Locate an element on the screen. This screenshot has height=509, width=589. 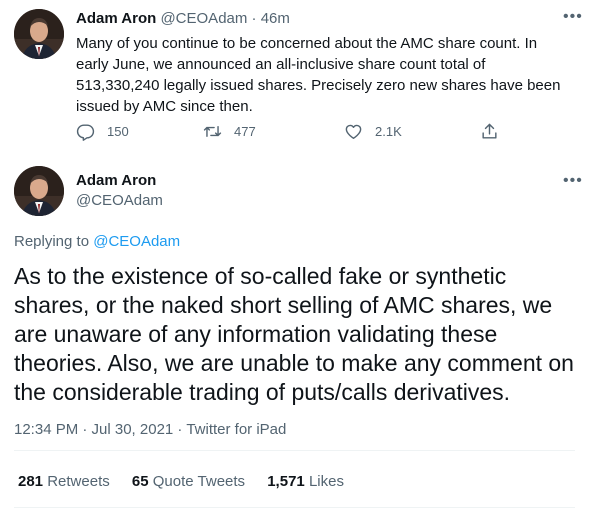
like-count: 2.1K is located at coordinates (388, 131).